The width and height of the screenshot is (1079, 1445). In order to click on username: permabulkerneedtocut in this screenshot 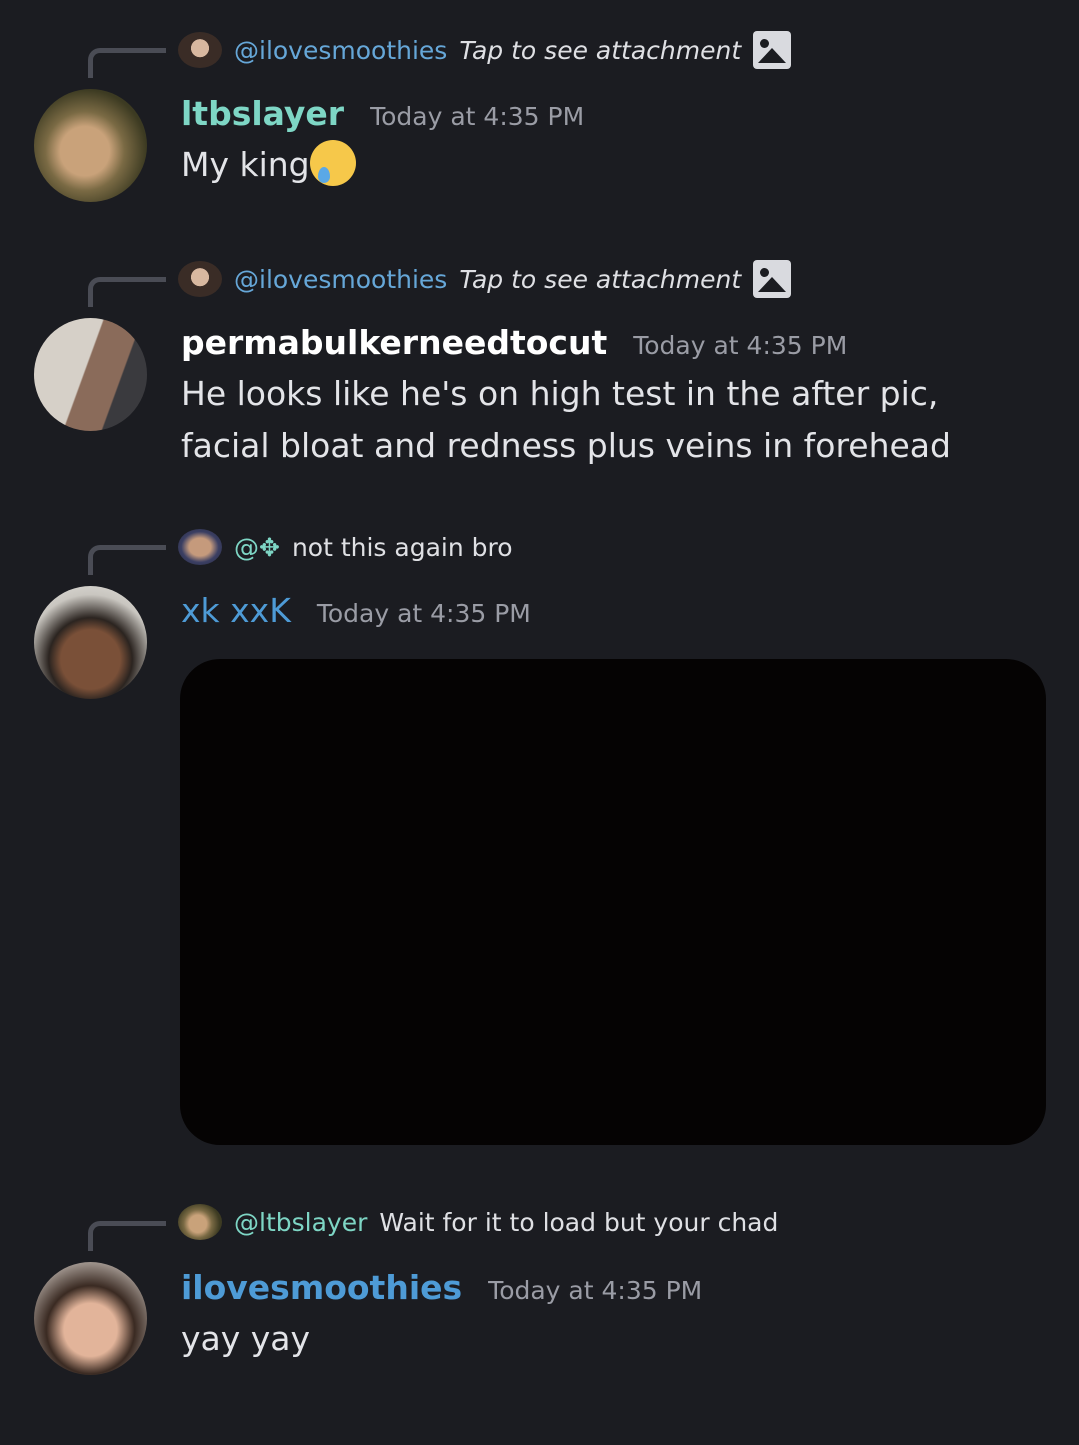, I will do `click(394, 342)`.